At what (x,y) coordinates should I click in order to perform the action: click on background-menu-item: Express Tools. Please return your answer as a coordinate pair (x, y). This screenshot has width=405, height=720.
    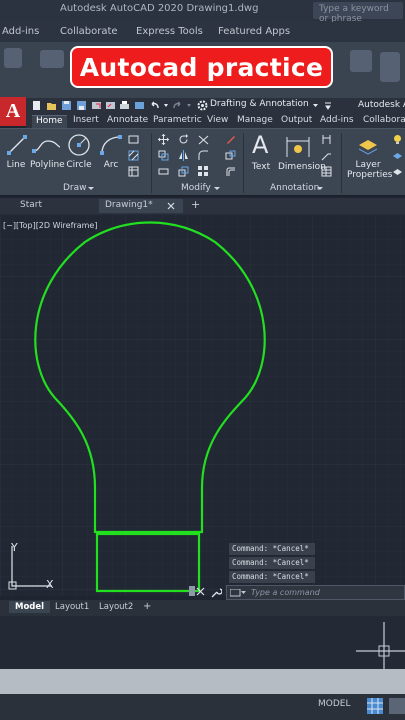
    Looking at the image, I should click on (169, 31).